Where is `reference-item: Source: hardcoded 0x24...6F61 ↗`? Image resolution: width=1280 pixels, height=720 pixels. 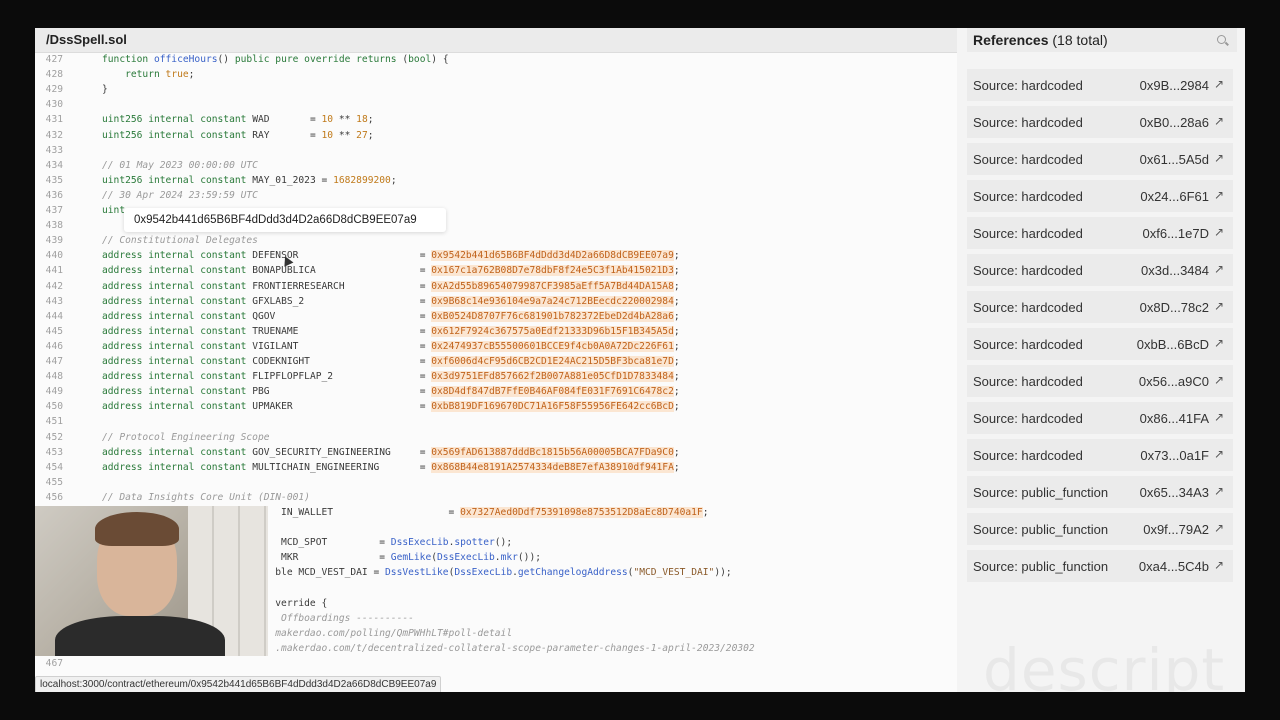 reference-item: Source: hardcoded 0x24...6F61 ↗ is located at coordinates (1100, 196).